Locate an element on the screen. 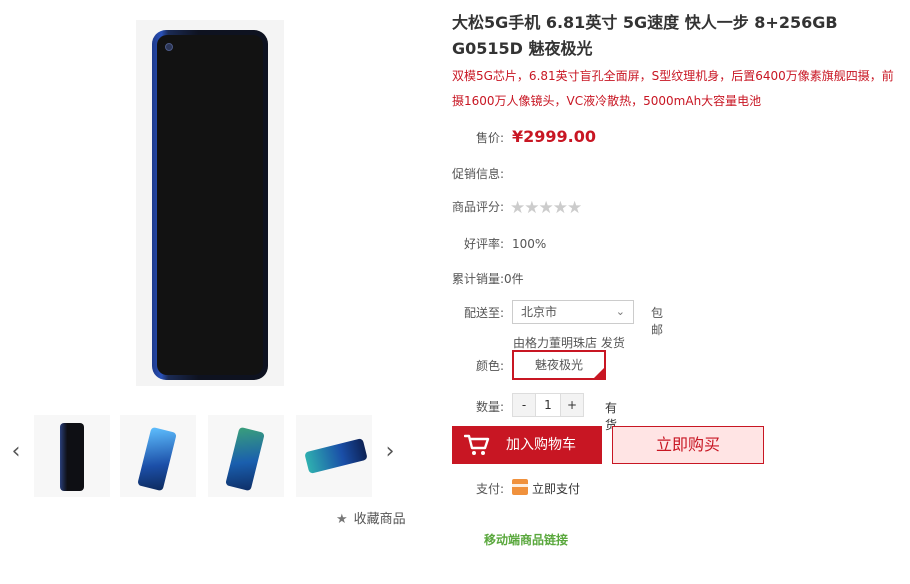  price-row: 售价: ¥2999.00 is located at coordinates (524, 136).